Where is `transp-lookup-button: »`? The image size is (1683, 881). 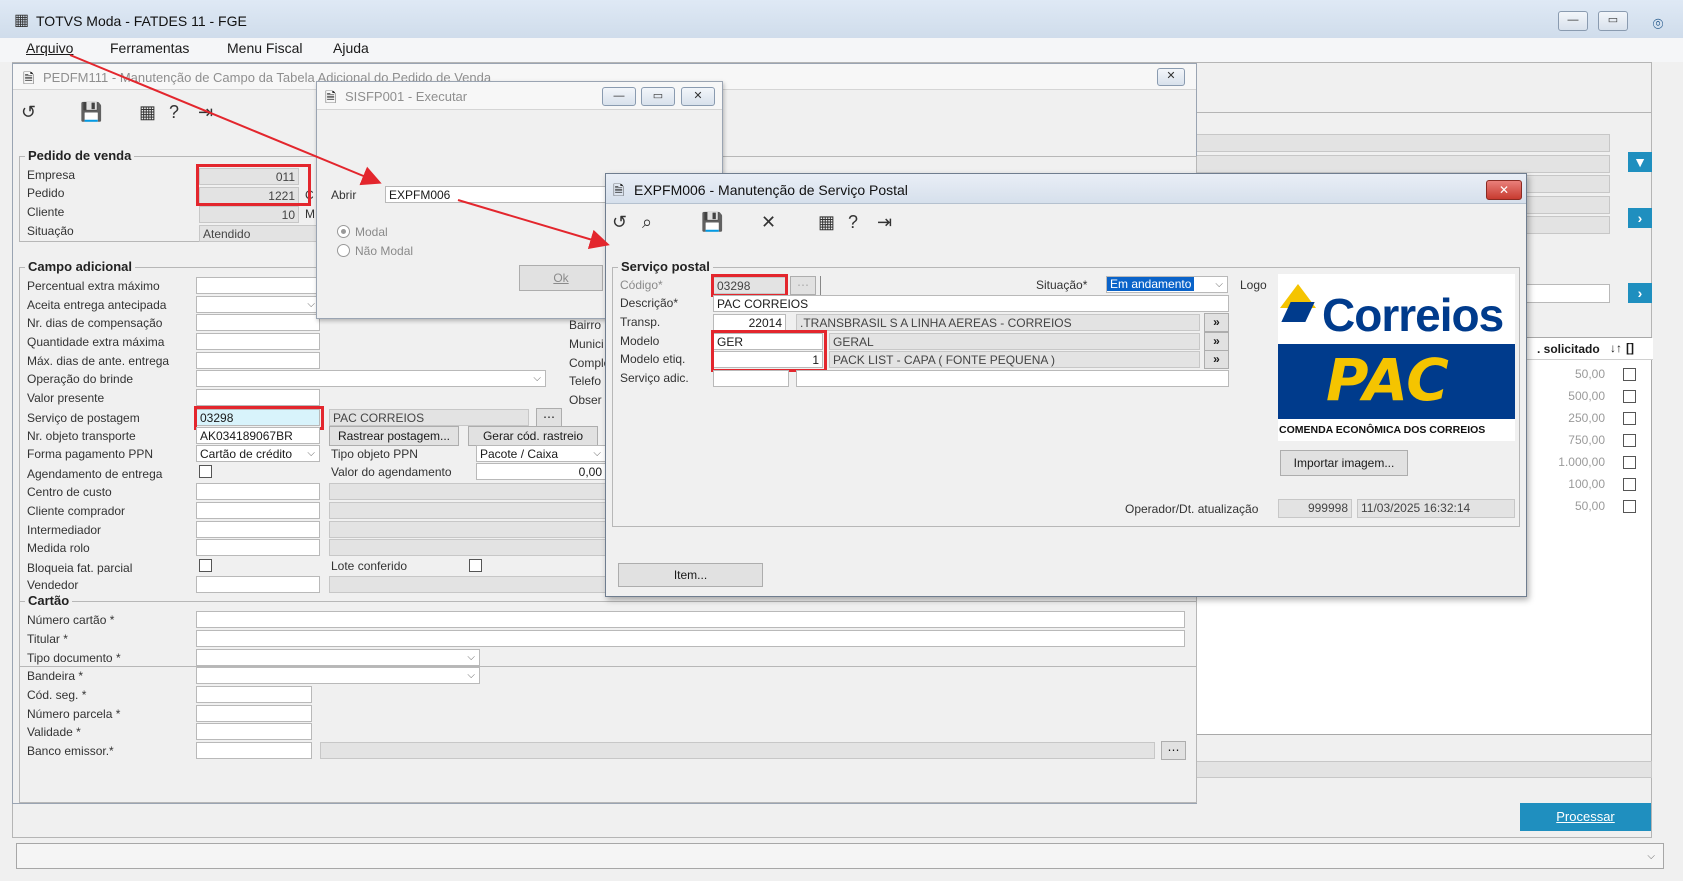 transp-lookup-button: » is located at coordinates (1216, 322).